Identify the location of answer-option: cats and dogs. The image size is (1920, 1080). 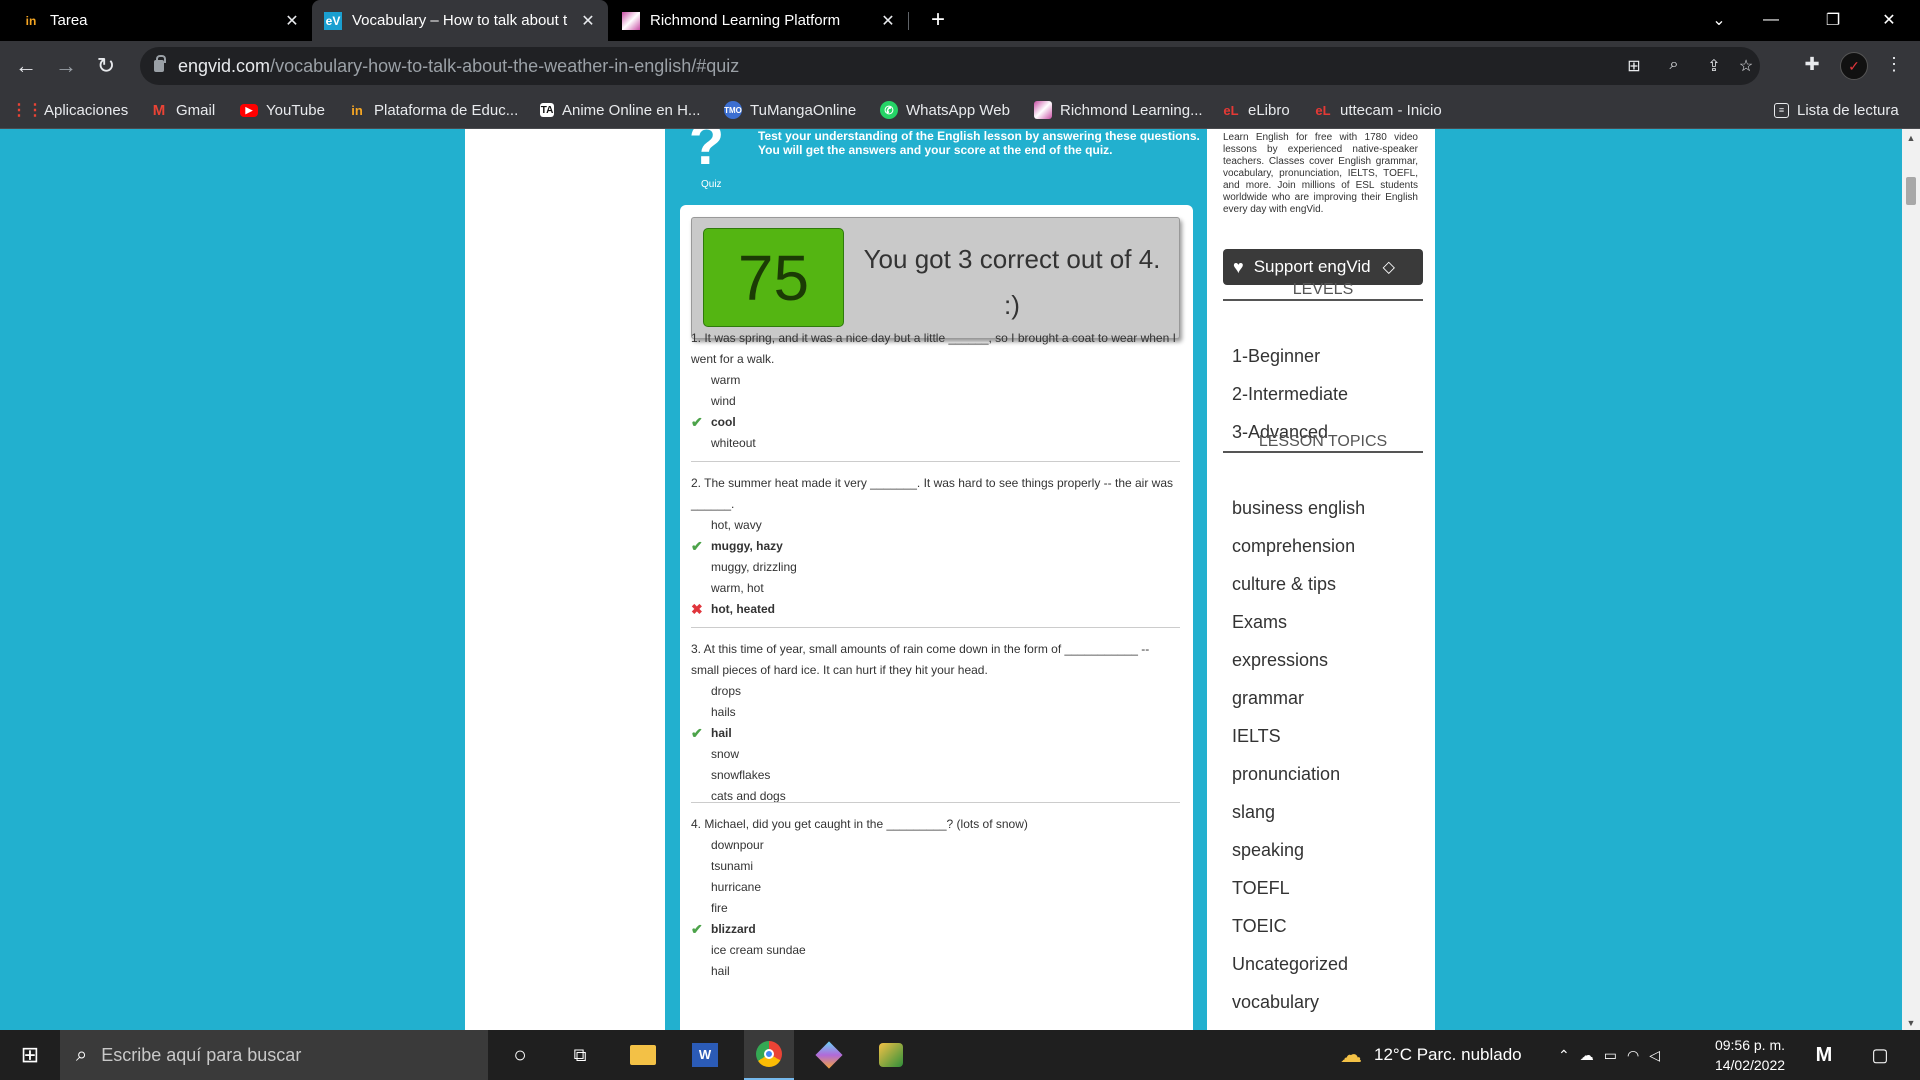
(933, 796).